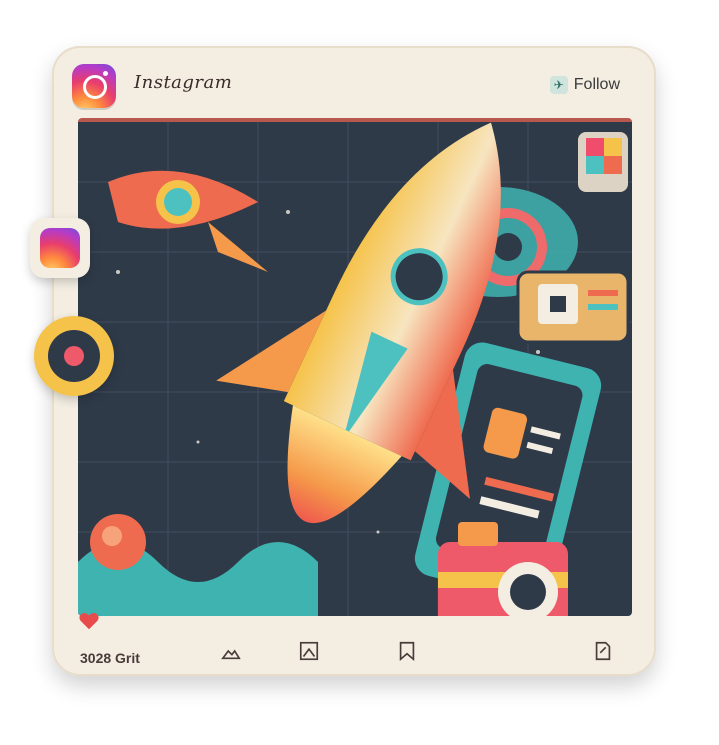 This screenshot has width=719, height=745. What do you see at coordinates (94, 86) in the screenshot?
I see `instagram-logo-icon` at bounding box center [94, 86].